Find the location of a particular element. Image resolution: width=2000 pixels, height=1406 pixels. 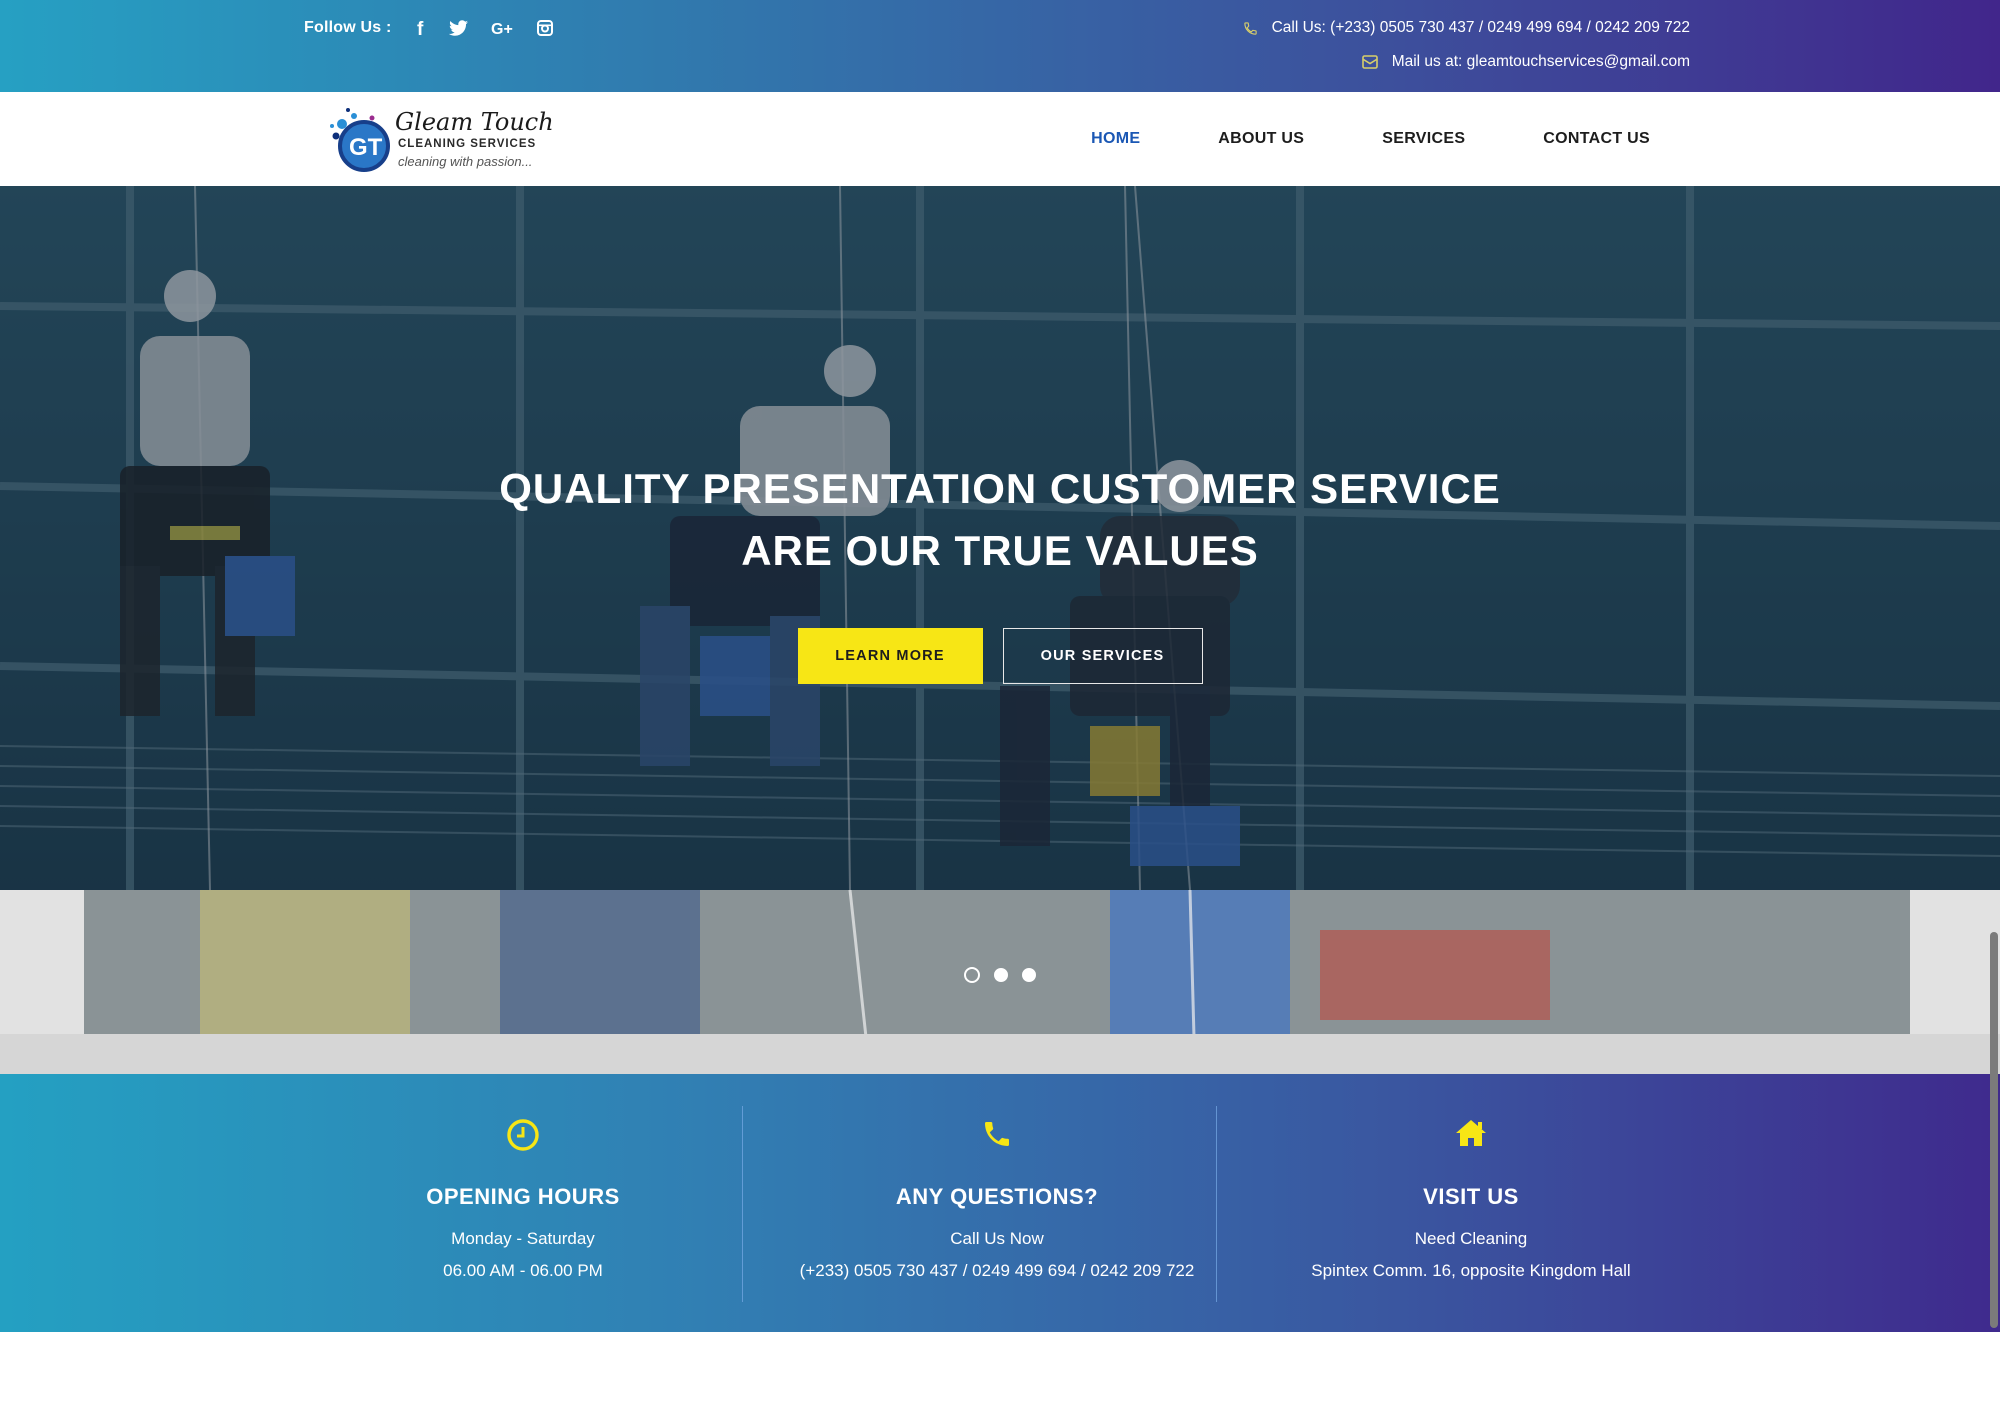

mail-text: Mail us at: gleamtouchservices@gmail.com is located at coordinates (1541, 62).